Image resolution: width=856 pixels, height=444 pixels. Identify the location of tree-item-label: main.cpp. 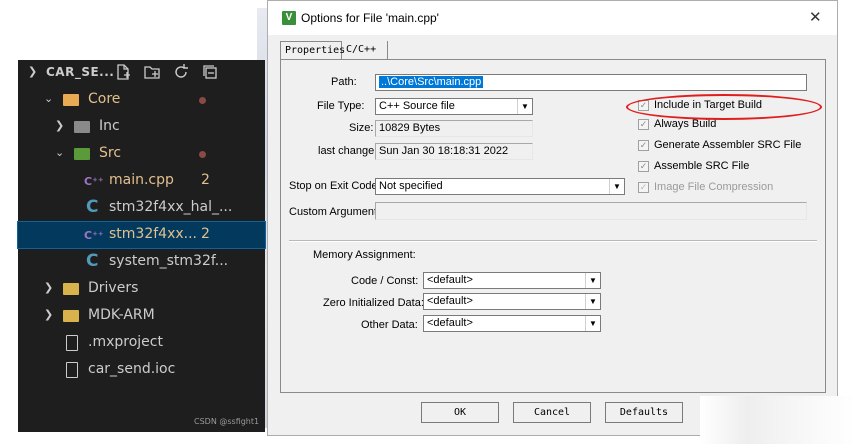
(141, 180).